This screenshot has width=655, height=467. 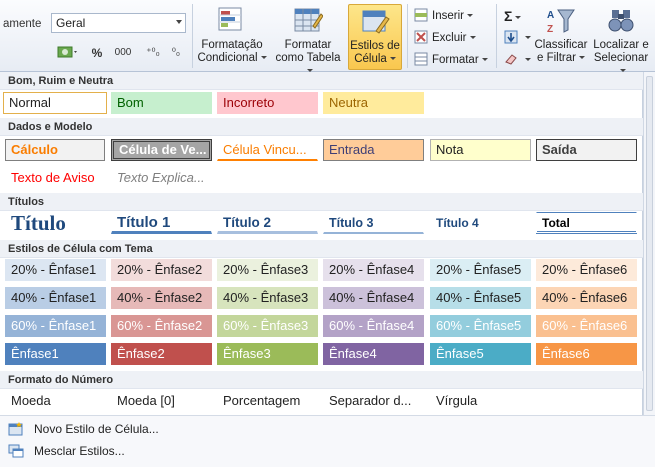 I want to click on style-themed-cell: Ênfase1, so click(x=55, y=354).